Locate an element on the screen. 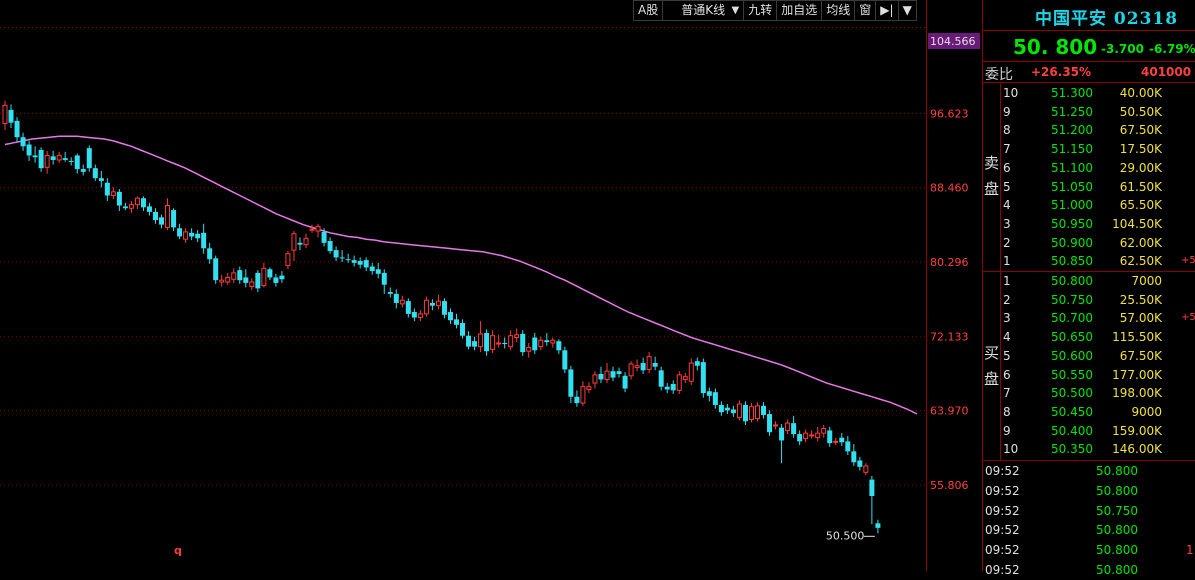 The height and width of the screenshot is (580, 1195). bid-row: 8 50.450 9000 is located at coordinates (1089, 412).